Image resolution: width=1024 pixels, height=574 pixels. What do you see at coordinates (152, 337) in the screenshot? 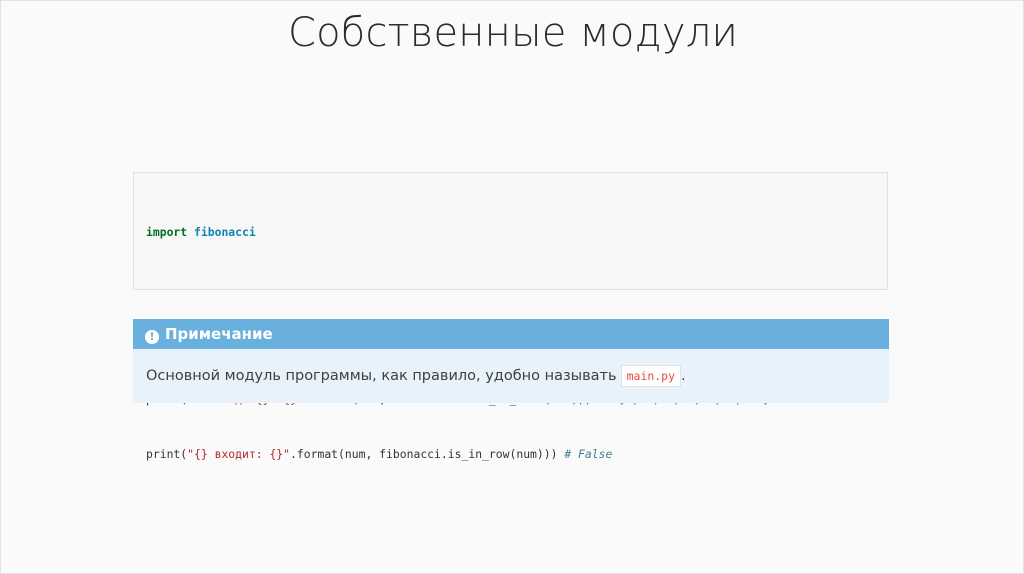
I see `info-icon: !` at bounding box center [152, 337].